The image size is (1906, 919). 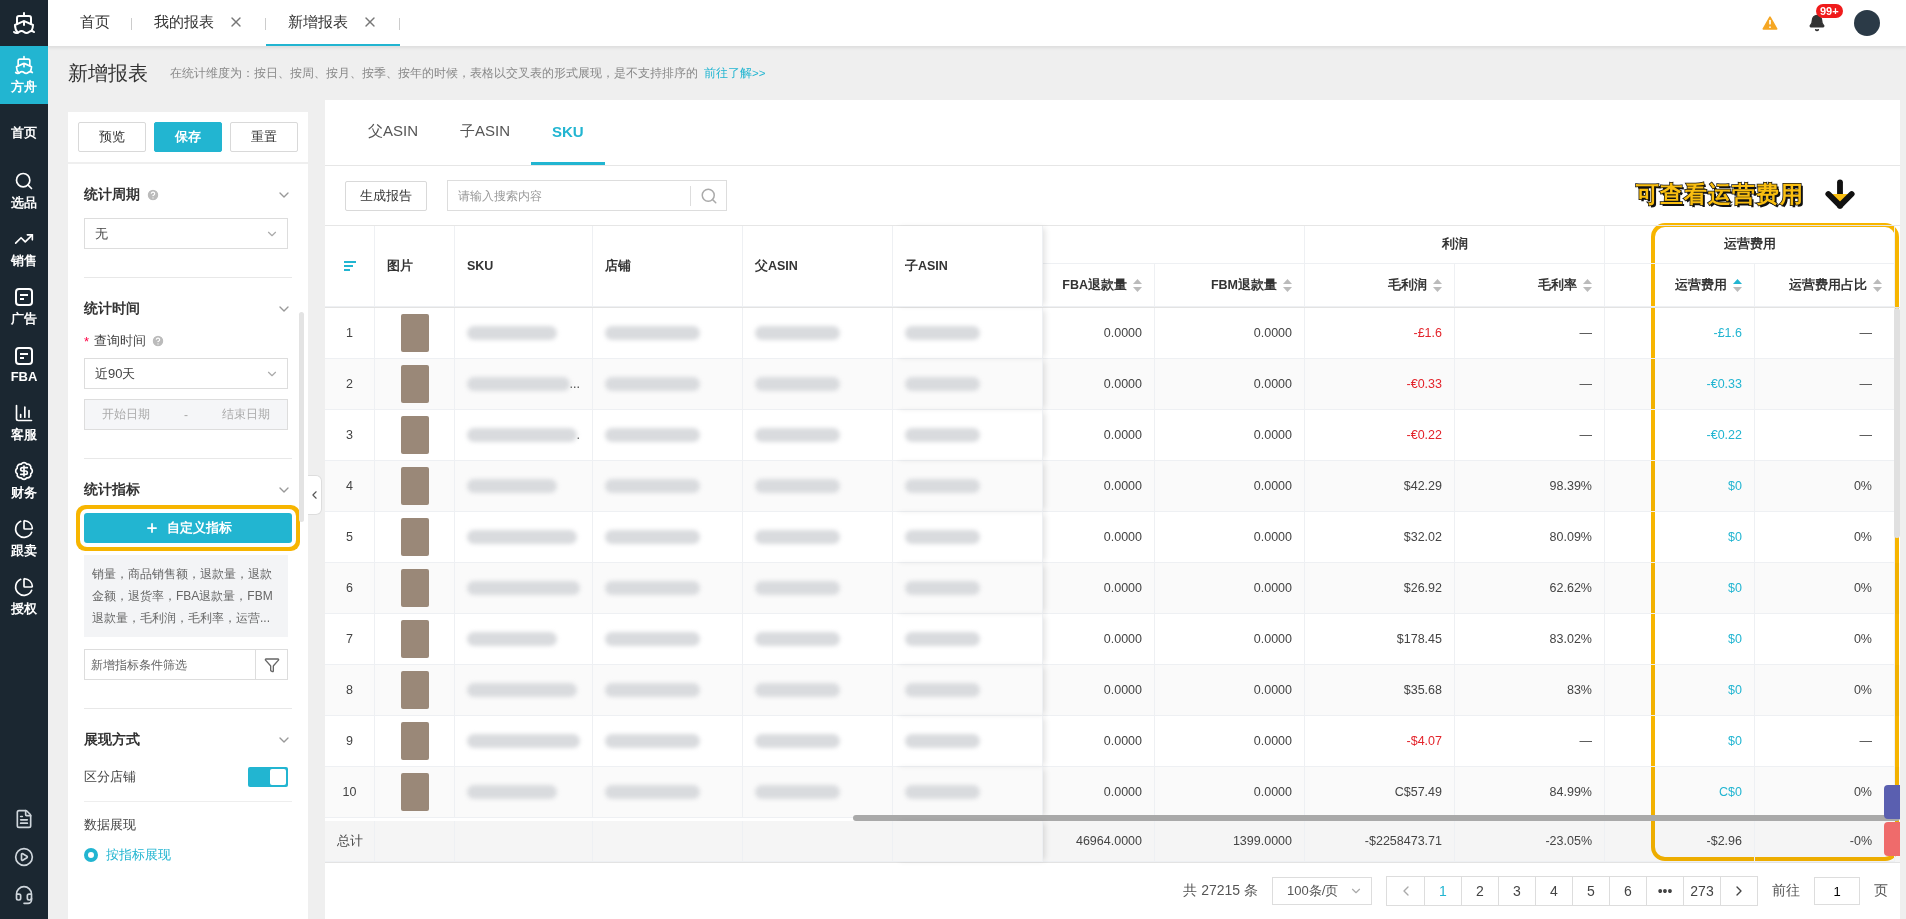 I want to click on page-tab: 我的报表, so click(x=199, y=23).